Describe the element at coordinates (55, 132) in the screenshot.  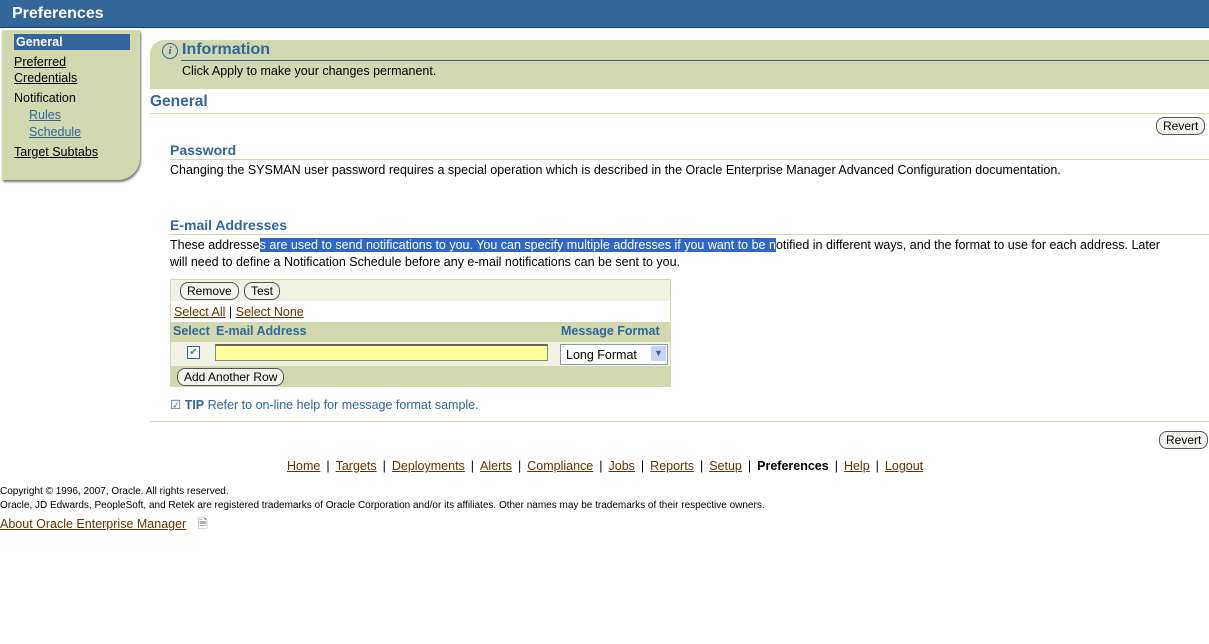
I see `sidebar-item-schedule: Schedule` at that location.